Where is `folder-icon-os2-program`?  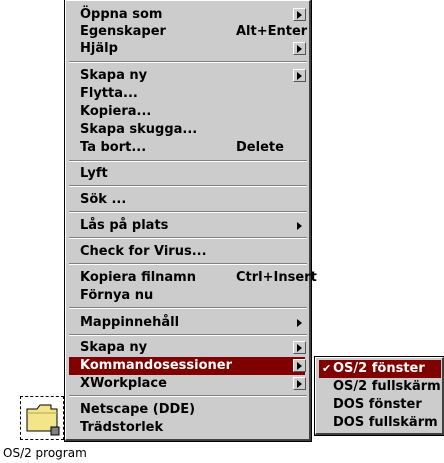 folder-icon-os2-program is located at coordinates (42, 418).